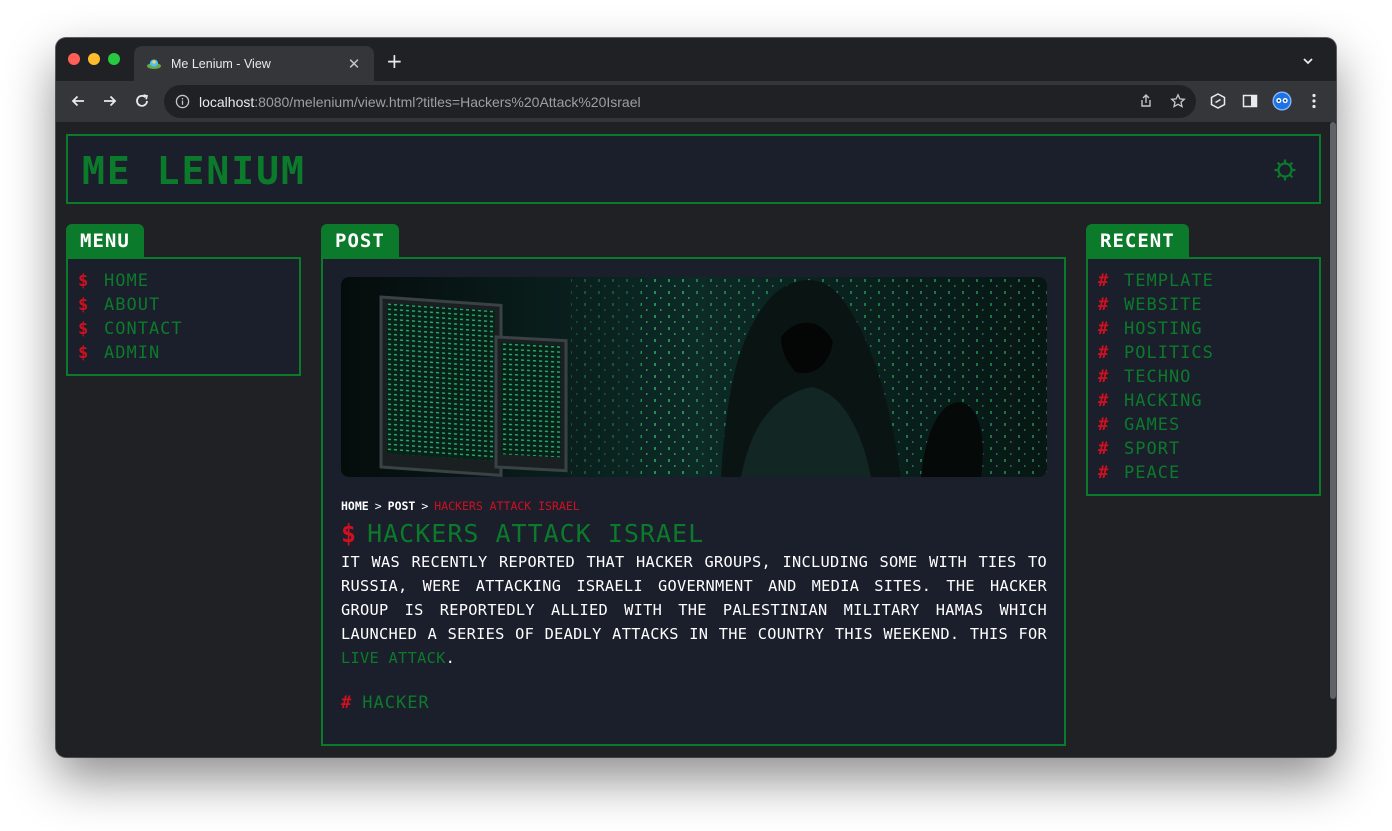  I want to click on menu-item-admin: $ Admin, so click(130, 353).